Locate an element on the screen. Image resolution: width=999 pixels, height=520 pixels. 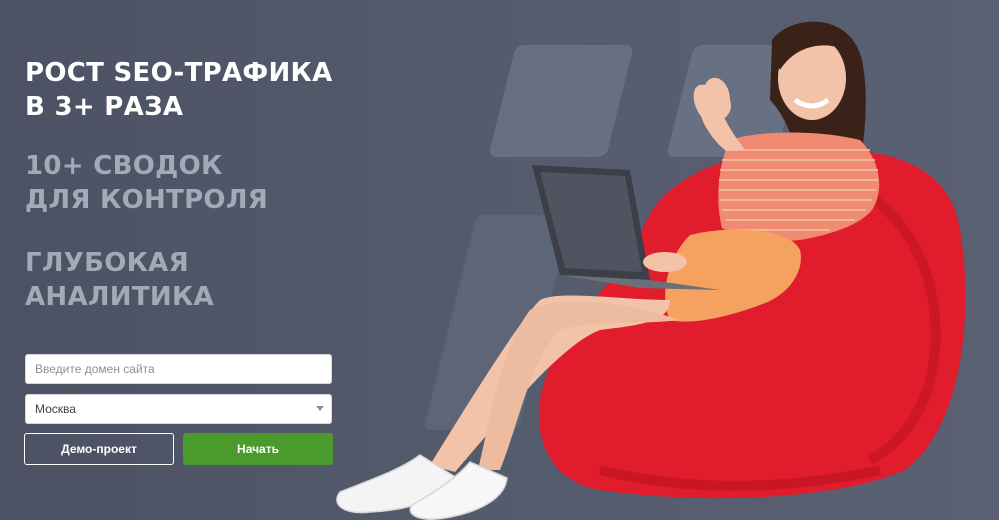
headline-secondary-analytics: ГЛУБОКАЯ АНАЛИТИКА is located at coordinates (190, 280).